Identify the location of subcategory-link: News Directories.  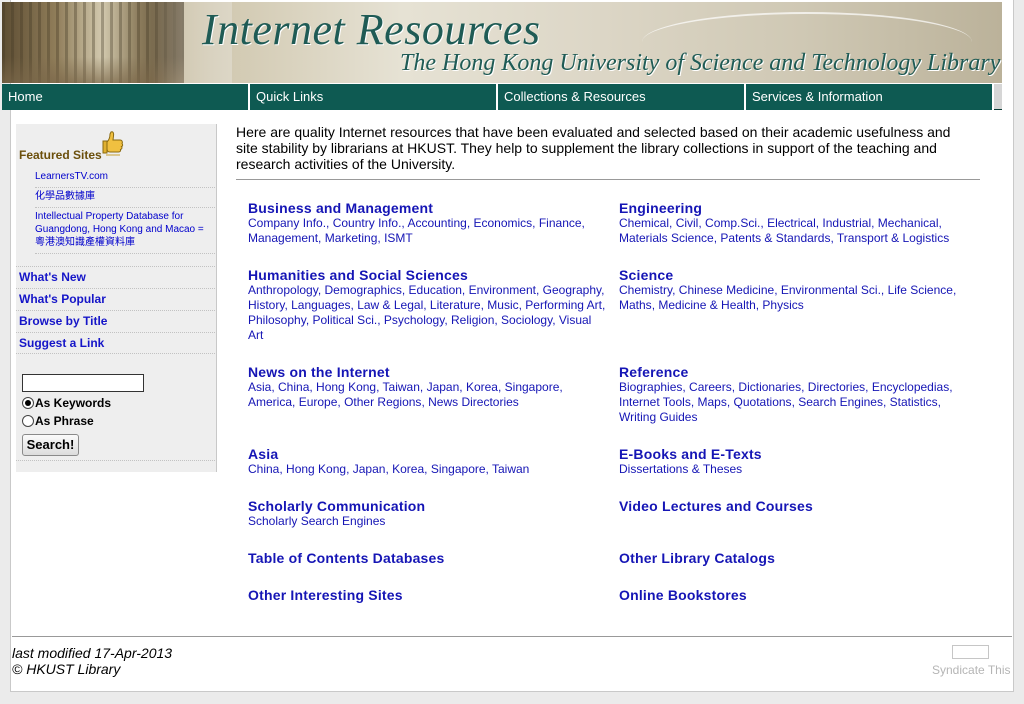
(473, 402).